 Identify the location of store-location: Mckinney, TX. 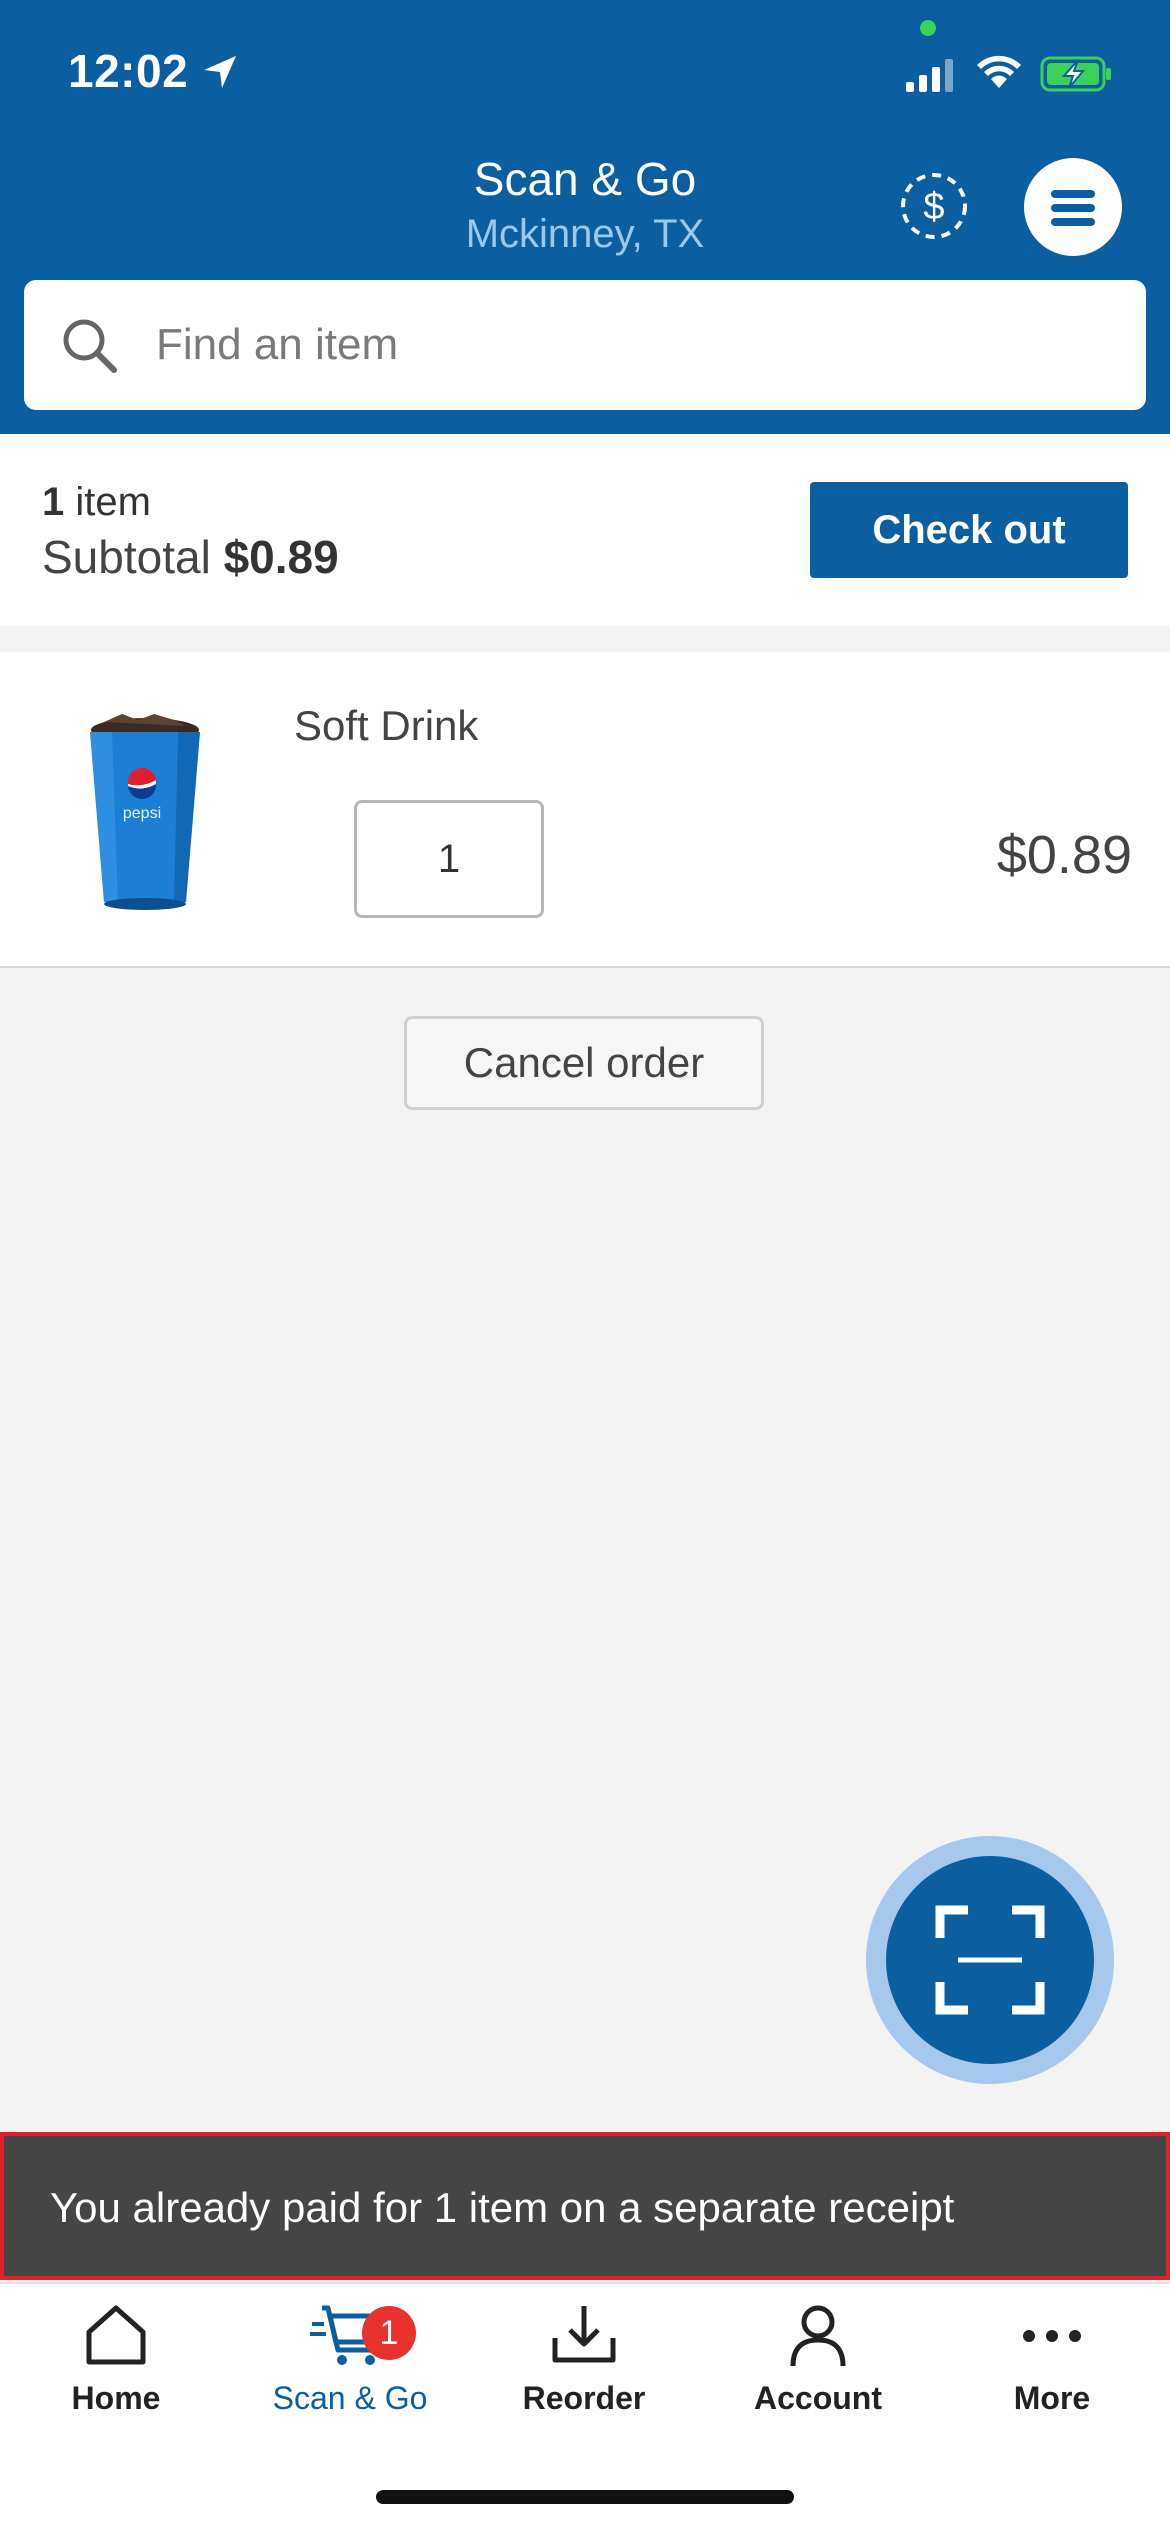
(585, 234).